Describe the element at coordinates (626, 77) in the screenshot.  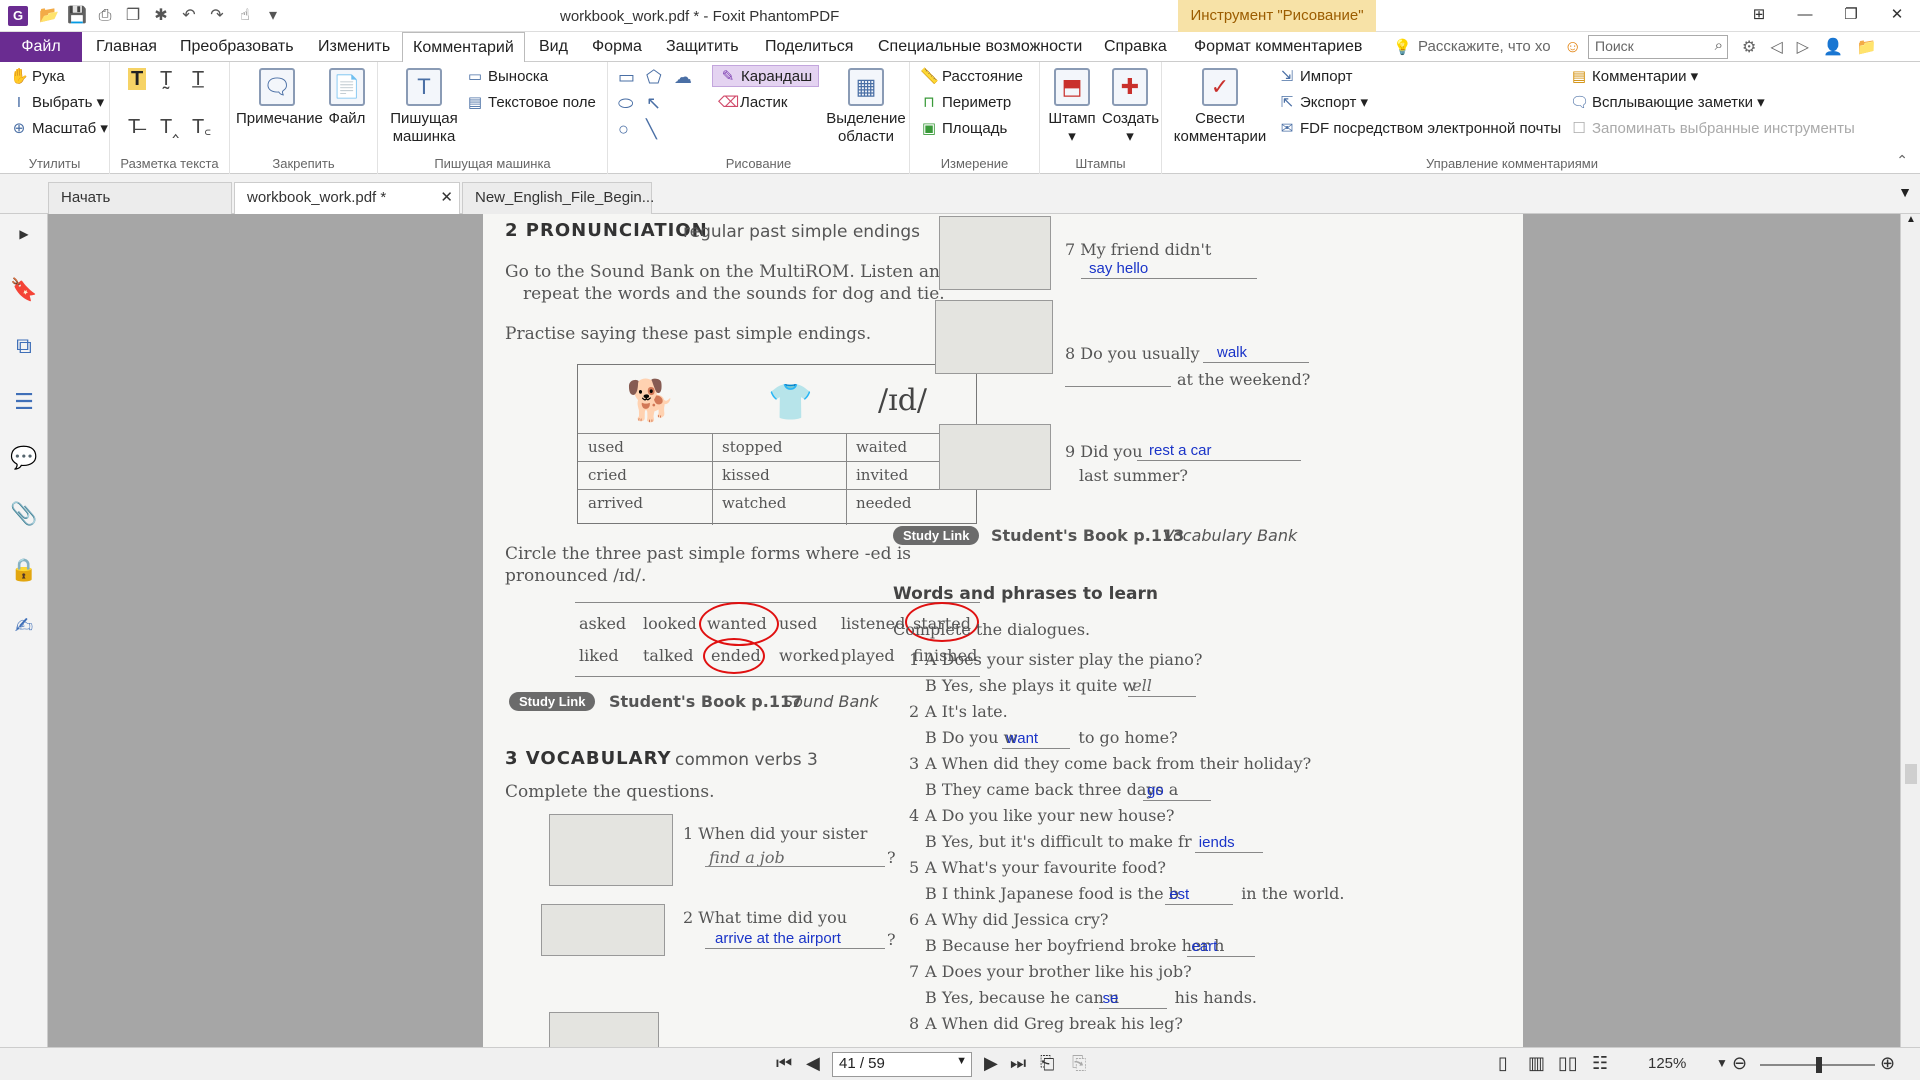
I see `rectangle-icon: ▭` at that location.